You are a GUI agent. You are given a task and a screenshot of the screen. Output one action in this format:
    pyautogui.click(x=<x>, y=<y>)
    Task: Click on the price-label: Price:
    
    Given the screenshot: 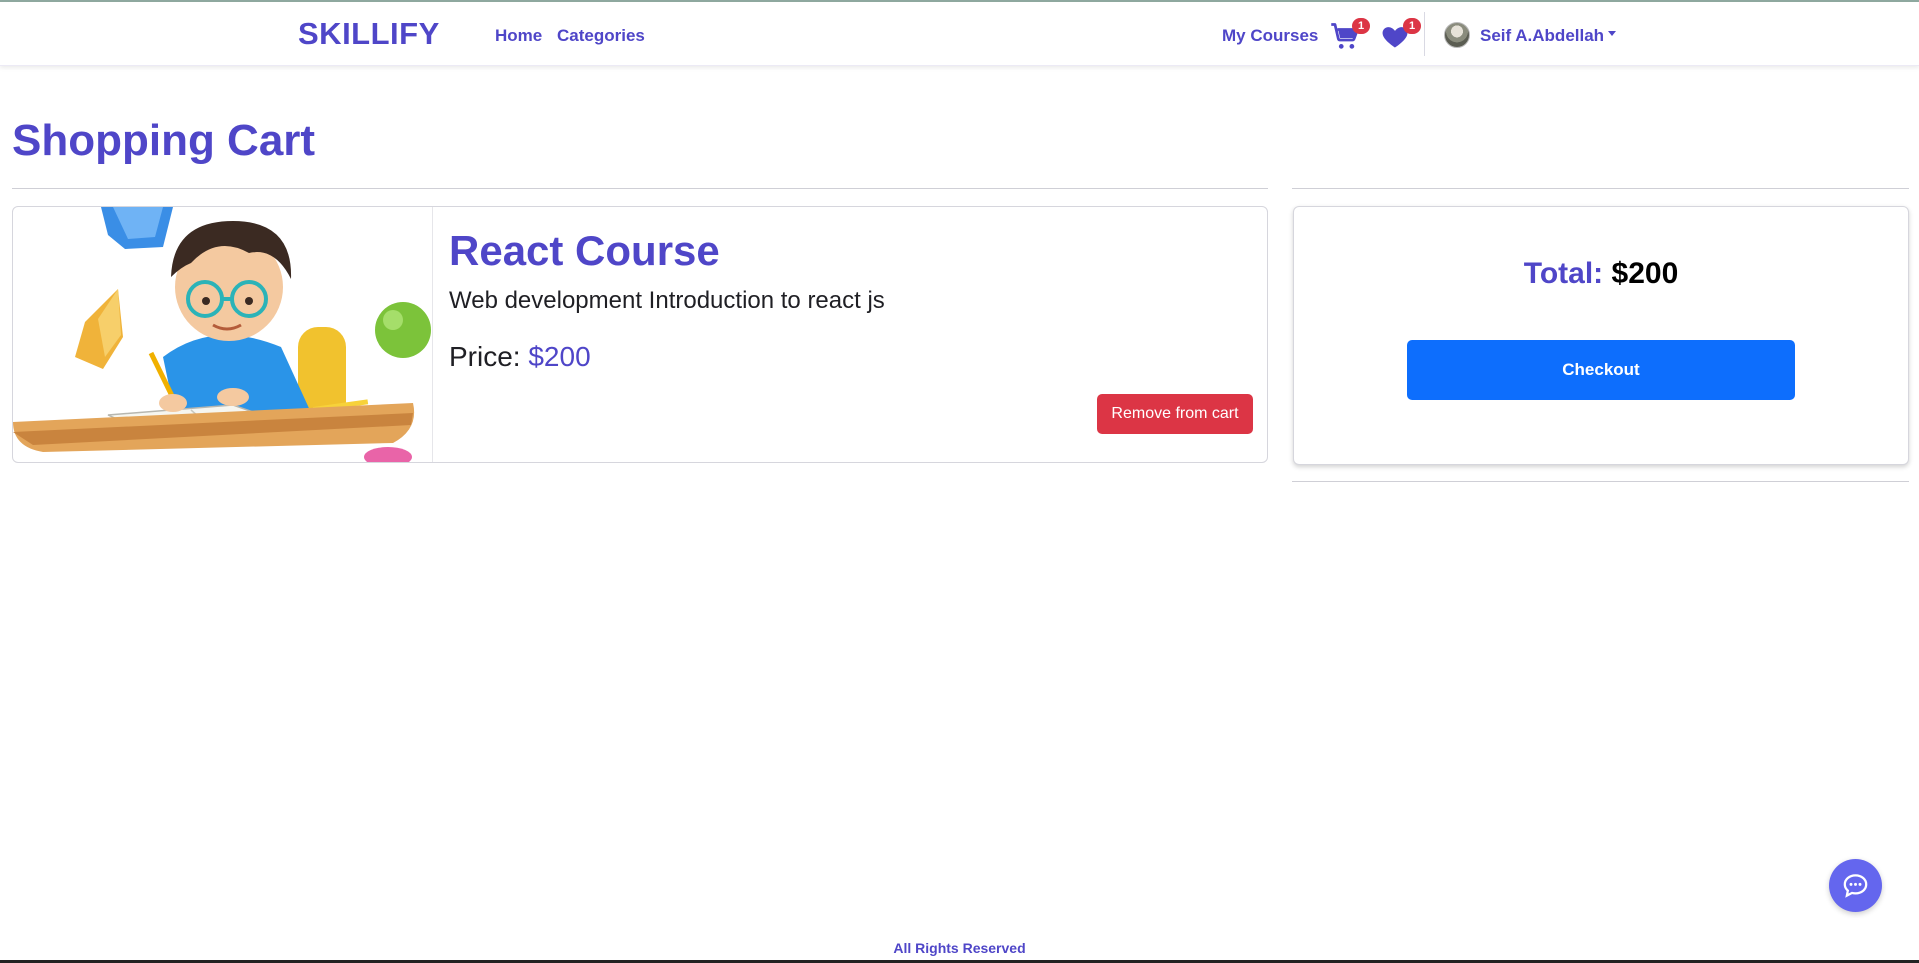 What is the action you would take?
    pyautogui.click(x=485, y=356)
    